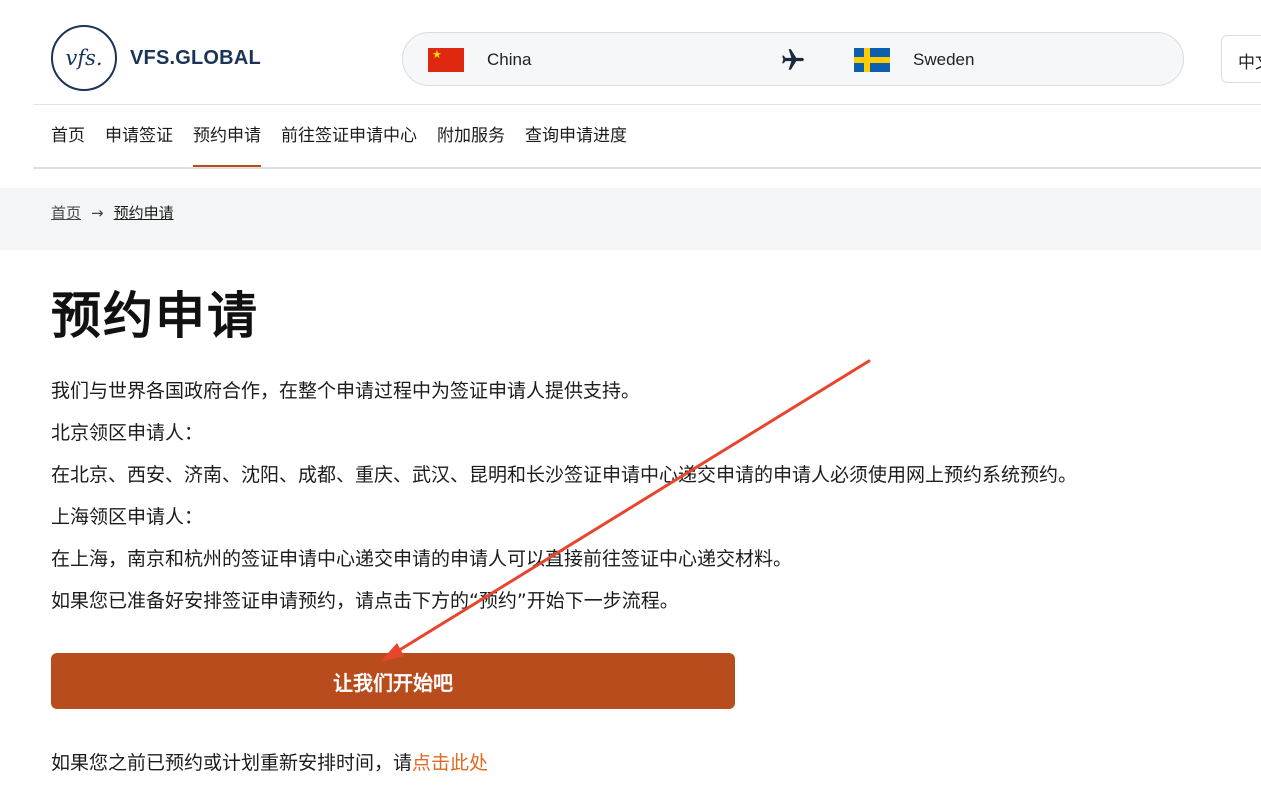 The image size is (1261, 802). I want to click on breadcrumb-bar: 首页 → 预约申请, so click(630, 219).